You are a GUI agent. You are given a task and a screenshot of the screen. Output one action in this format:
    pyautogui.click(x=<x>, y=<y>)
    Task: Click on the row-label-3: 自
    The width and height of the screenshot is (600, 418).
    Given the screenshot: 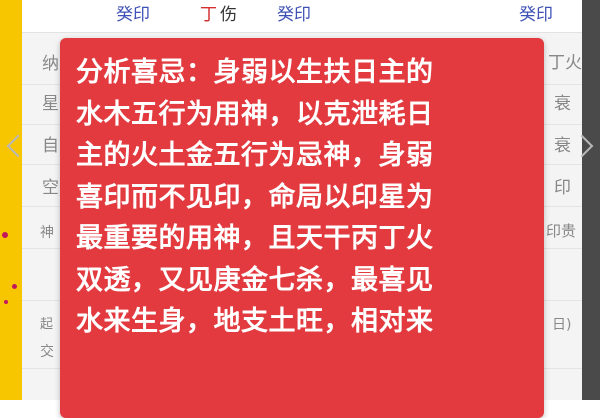 What is the action you would take?
    pyautogui.click(x=50, y=146)
    